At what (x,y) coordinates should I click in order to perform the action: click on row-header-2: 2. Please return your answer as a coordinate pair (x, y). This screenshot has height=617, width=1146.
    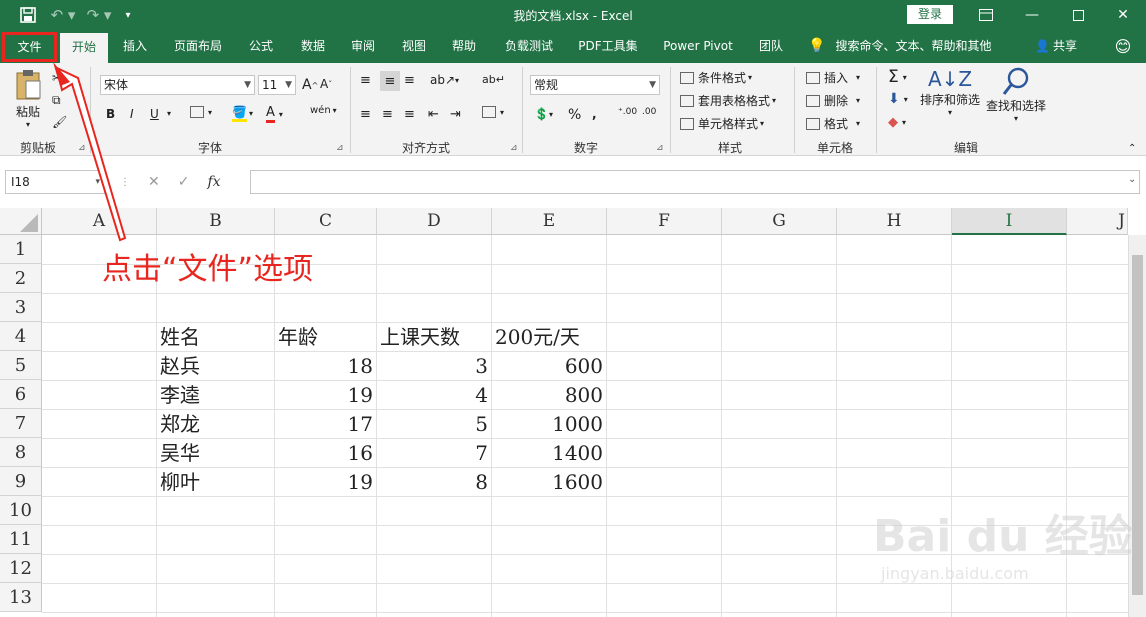
    Looking at the image, I should click on (21, 278).